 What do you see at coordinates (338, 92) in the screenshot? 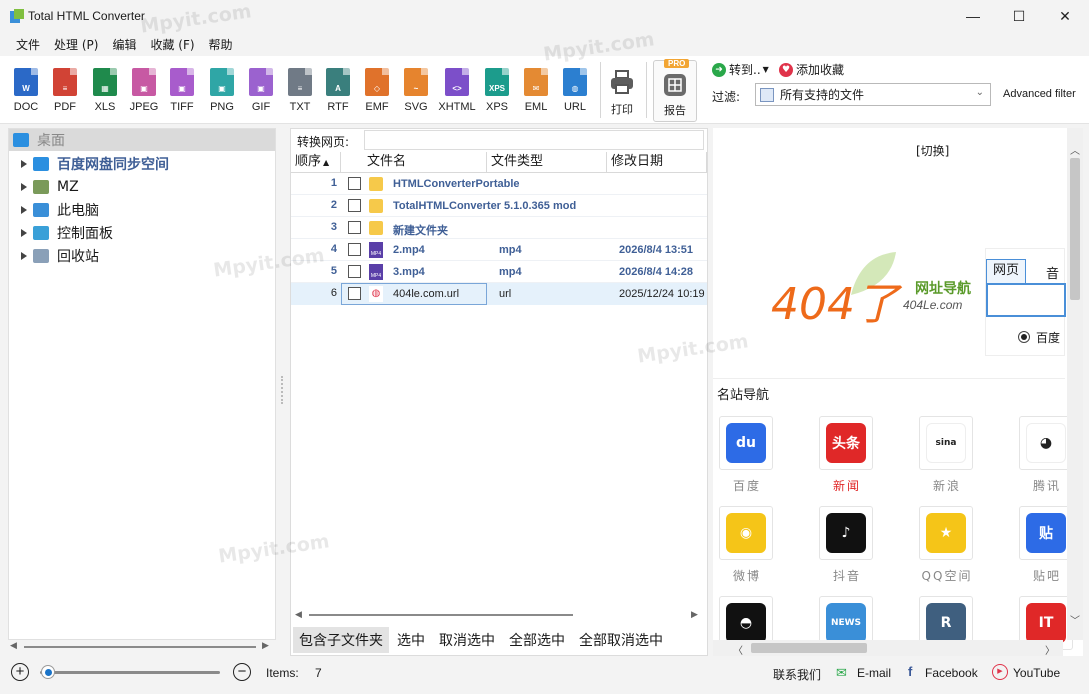
I see `convert-rtf-button: A RTF` at bounding box center [338, 92].